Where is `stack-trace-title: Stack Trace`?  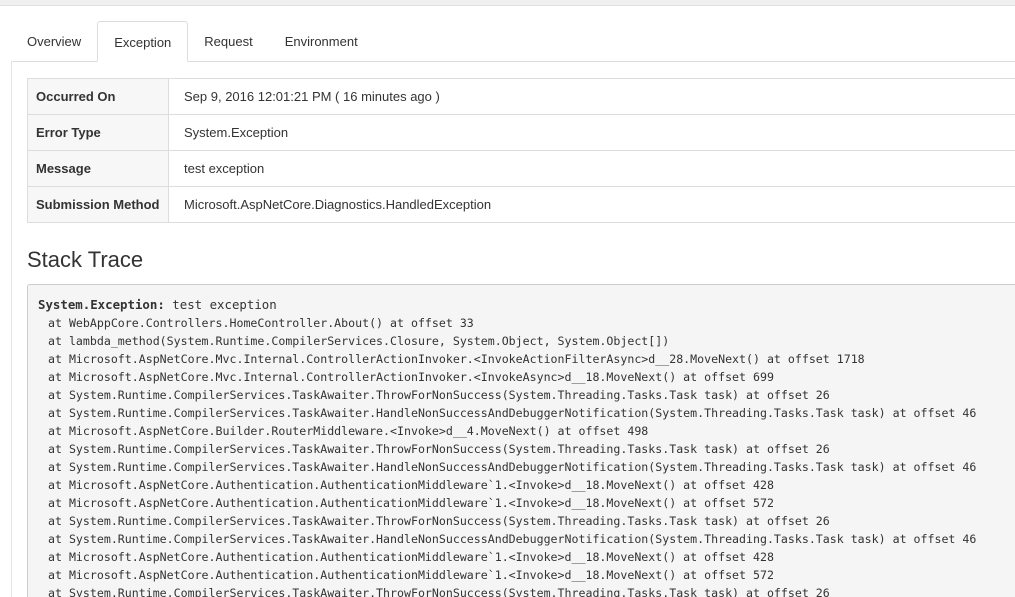 stack-trace-title: Stack Trace is located at coordinates (85, 259).